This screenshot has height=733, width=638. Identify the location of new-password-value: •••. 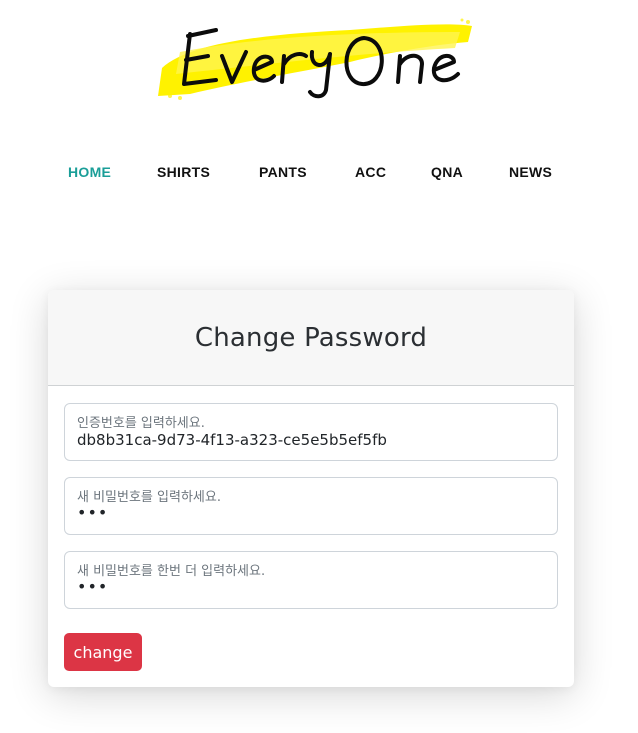
(92, 512).